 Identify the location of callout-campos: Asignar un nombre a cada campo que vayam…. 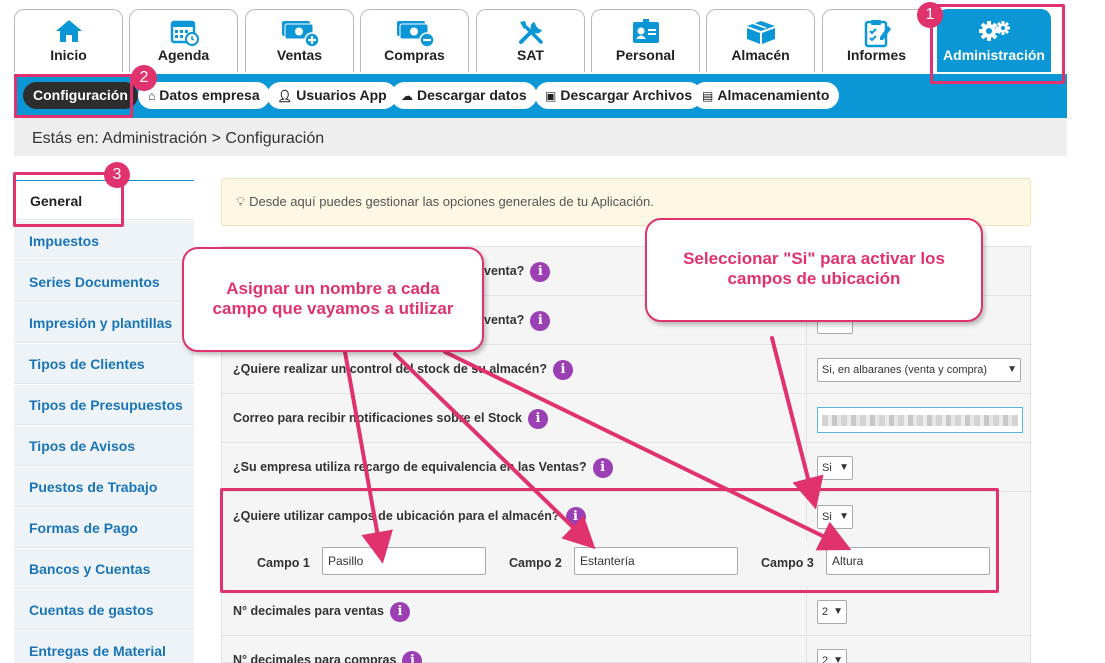
(333, 299).